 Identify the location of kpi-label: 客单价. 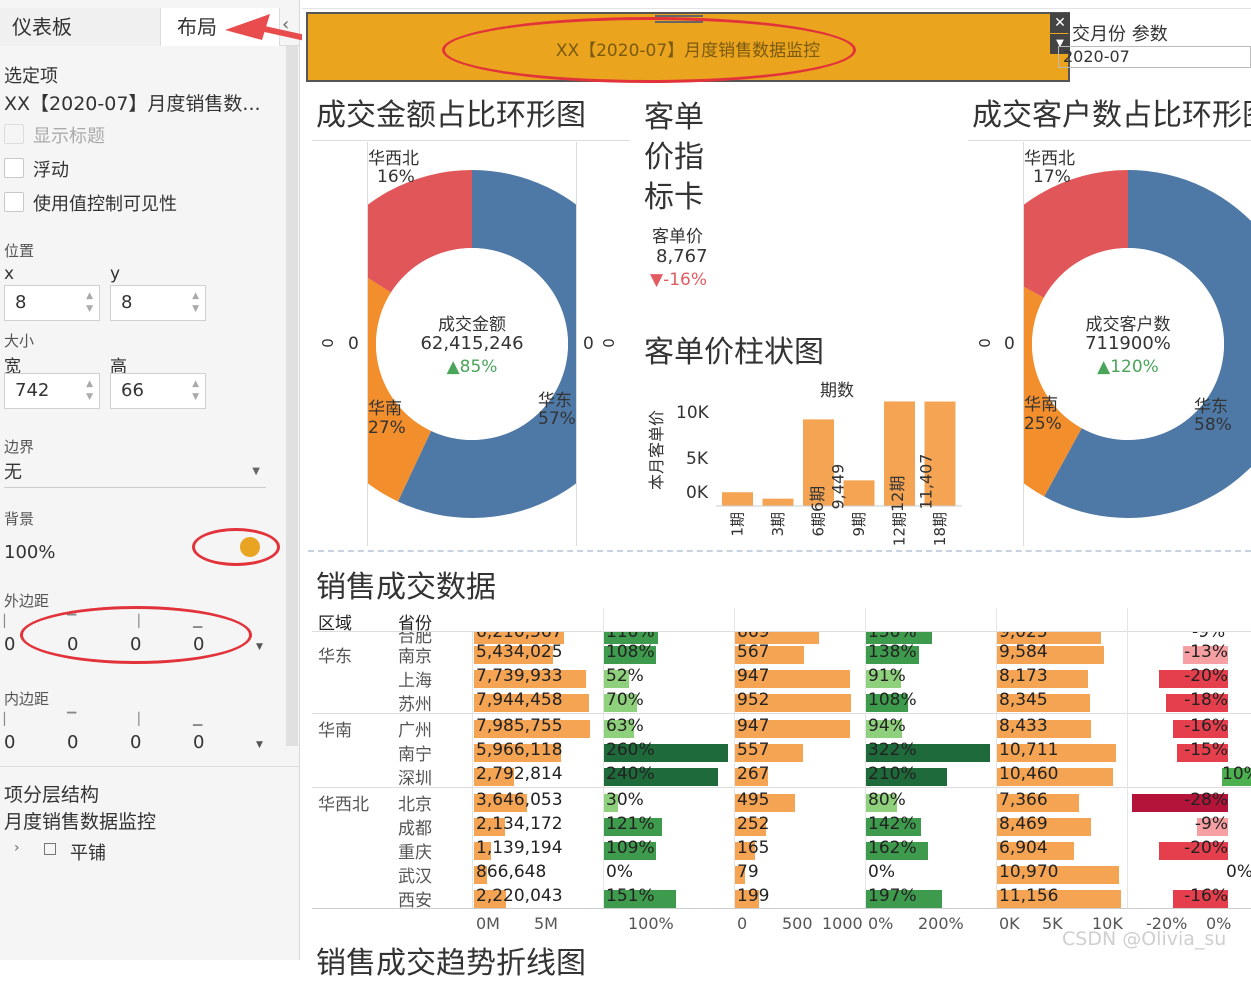
(677, 237).